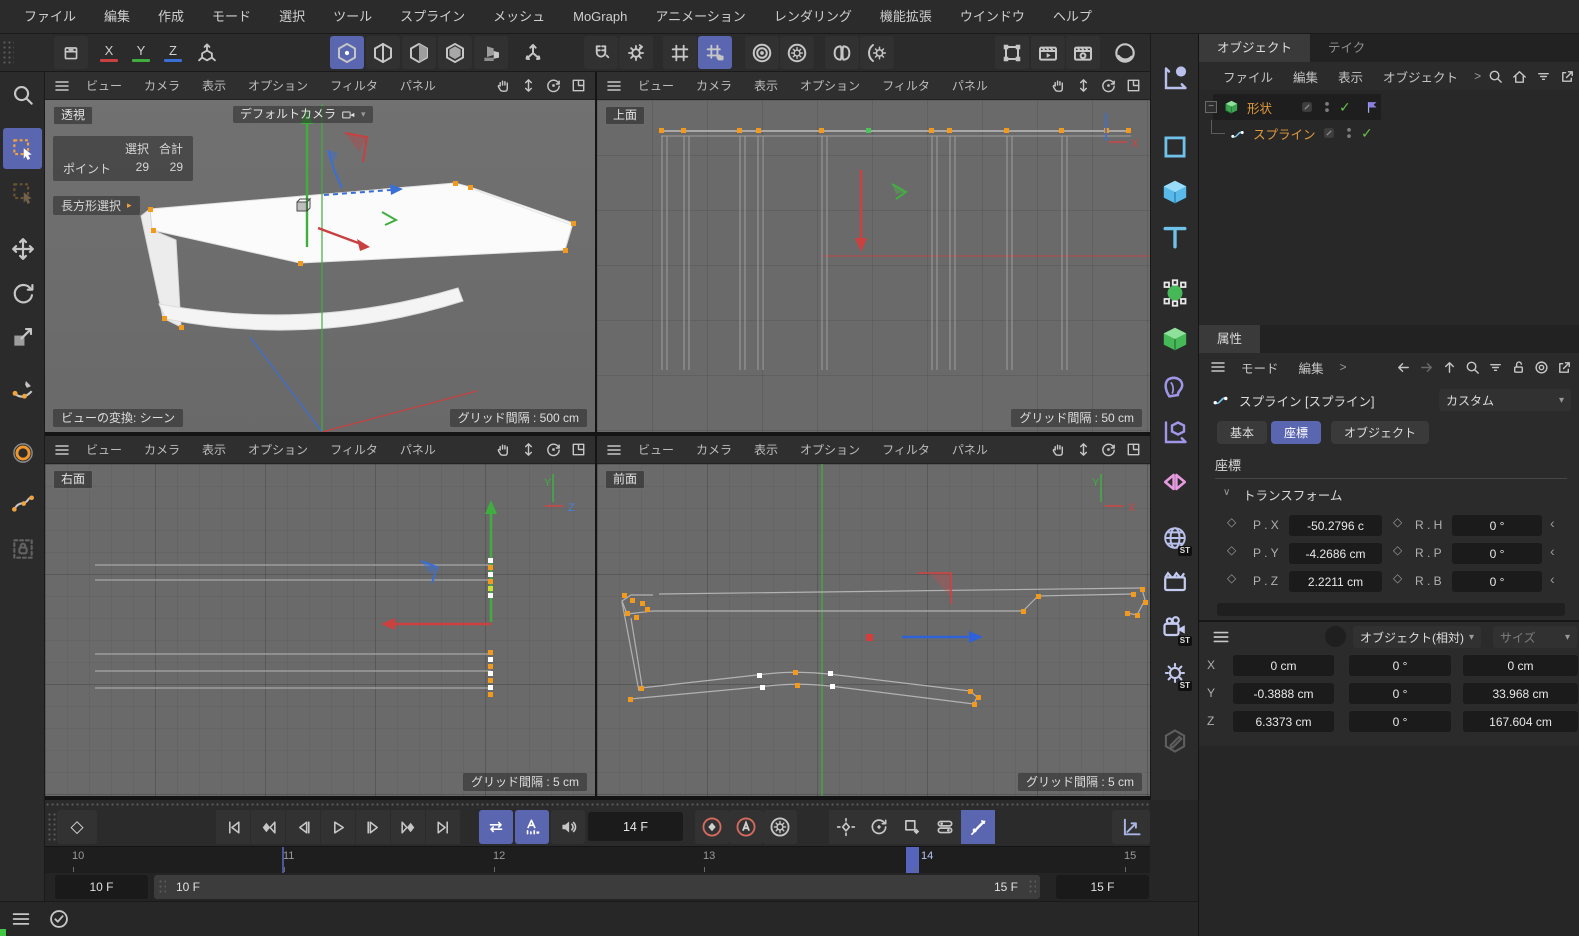 The image size is (1579, 936). I want to click on coord-z-pos: 6.3373 cm, so click(1283, 721).